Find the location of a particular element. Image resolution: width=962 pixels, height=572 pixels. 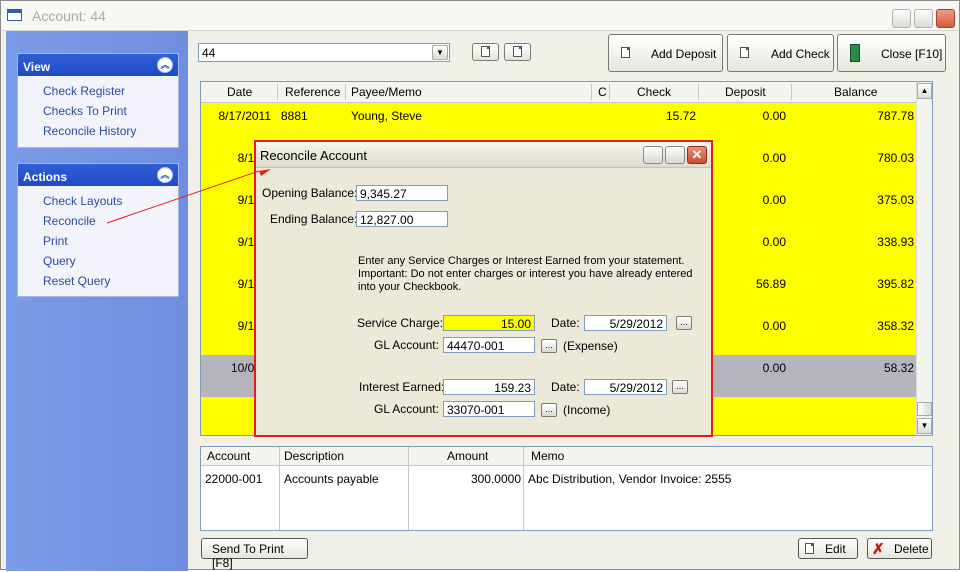

maximize-button is located at coordinates (923, 18).